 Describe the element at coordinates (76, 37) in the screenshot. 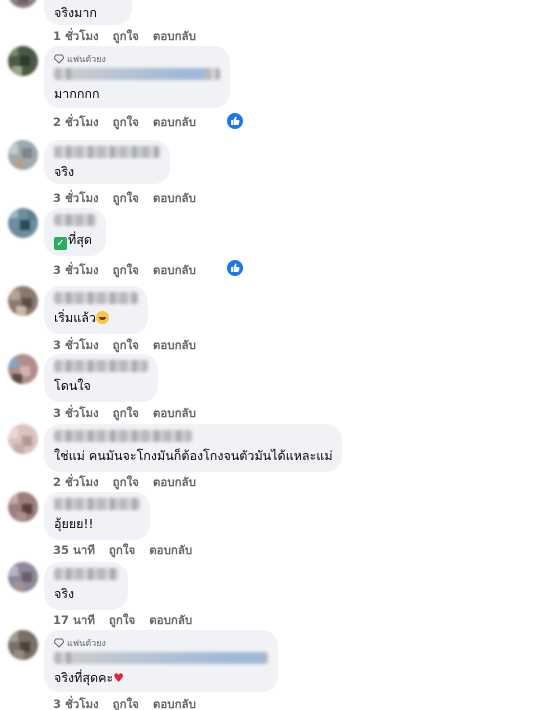

I see `comment-time: 1 ชั่วโมง` at that location.